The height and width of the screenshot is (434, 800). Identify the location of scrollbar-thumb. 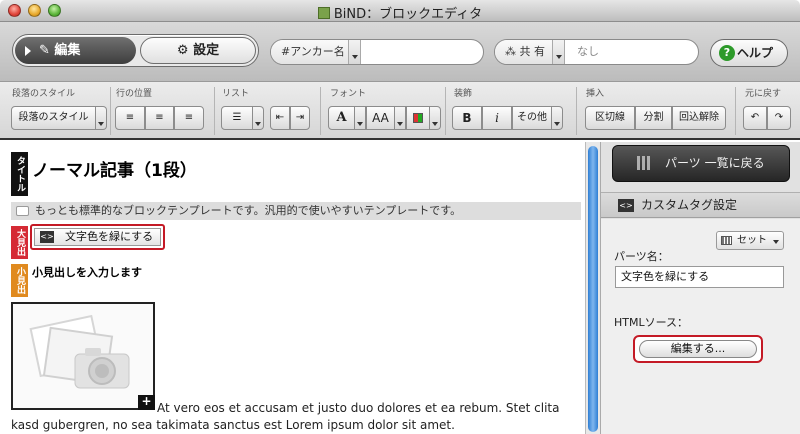
(593, 289).